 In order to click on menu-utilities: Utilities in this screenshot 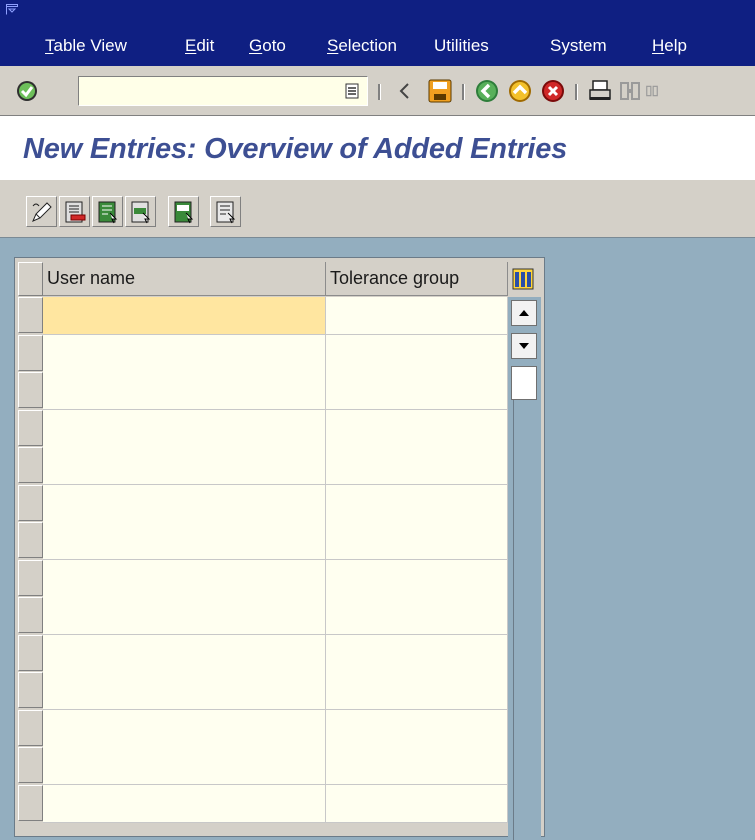, I will do `click(461, 46)`.